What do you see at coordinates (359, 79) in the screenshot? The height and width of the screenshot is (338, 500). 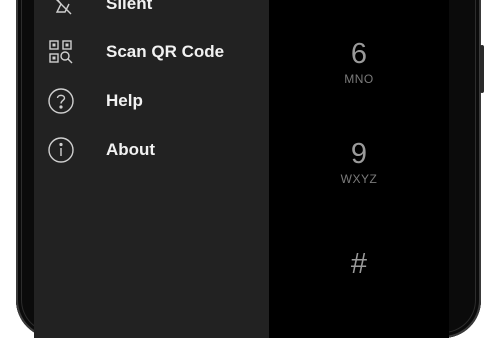 I see `key-letters: MNO` at bounding box center [359, 79].